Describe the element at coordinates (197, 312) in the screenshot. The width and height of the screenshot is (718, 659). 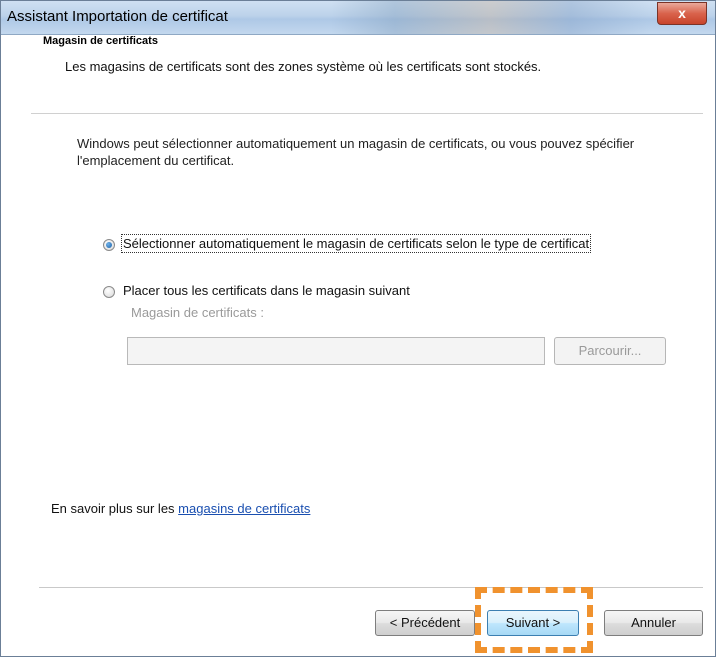
I see `certificate-store-label: Magasin de certificats :` at that location.